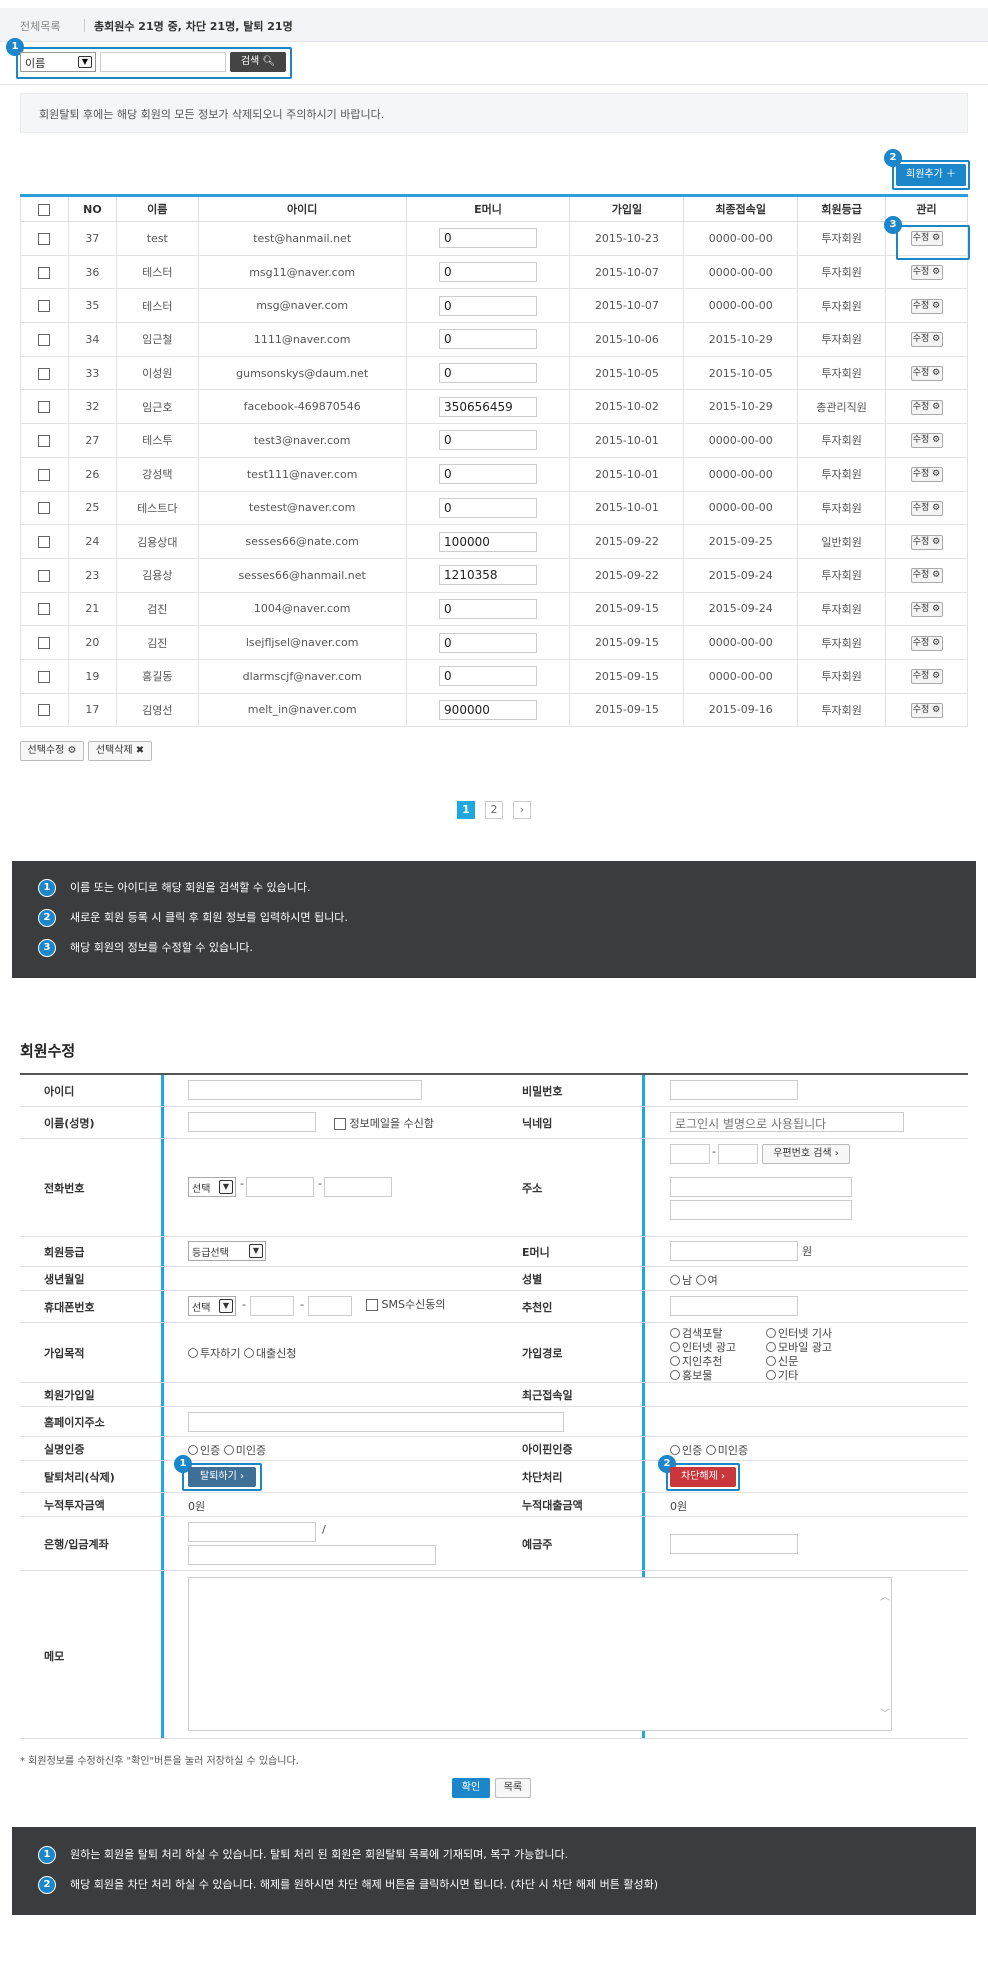 This screenshot has width=988, height=1962. Describe the element at coordinates (700, 1280) in the screenshot. I see `gender-female-radio` at that location.